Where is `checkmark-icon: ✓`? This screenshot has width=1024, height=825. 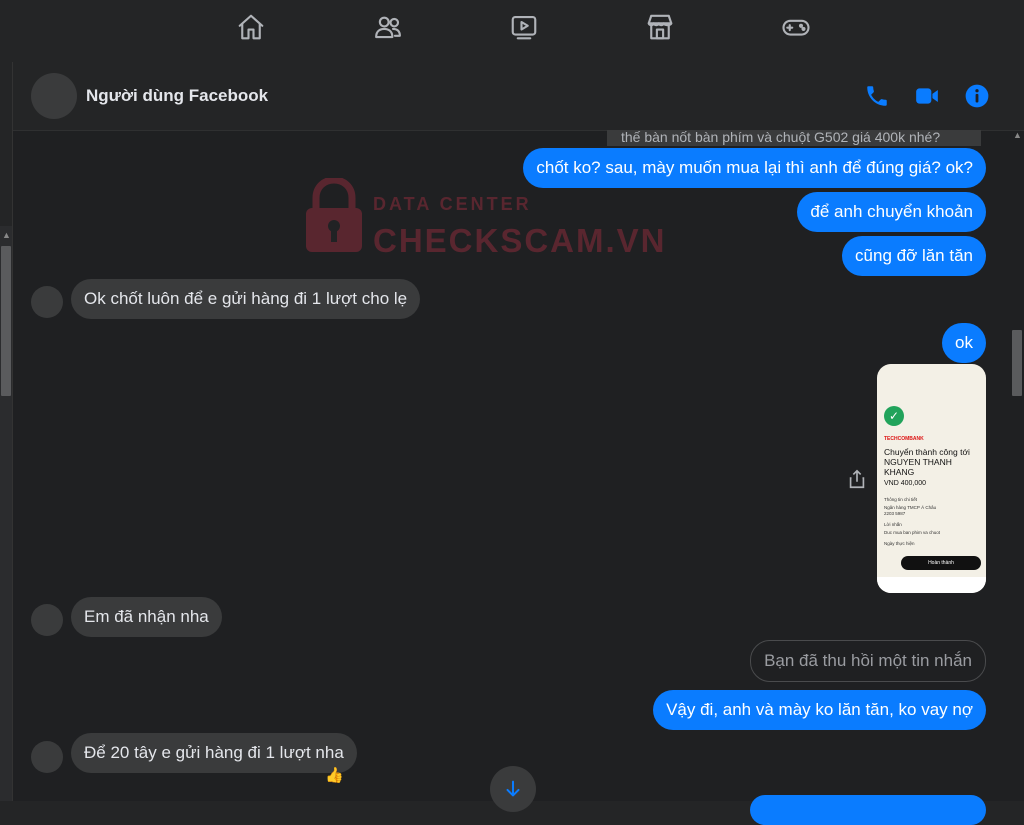
checkmark-icon: ✓ is located at coordinates (894, 416).